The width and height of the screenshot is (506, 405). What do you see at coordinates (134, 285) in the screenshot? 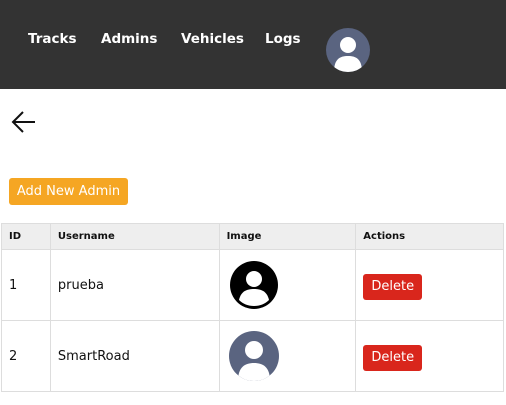
I see `cell-username: prueba` at bounding box center [134, 285].